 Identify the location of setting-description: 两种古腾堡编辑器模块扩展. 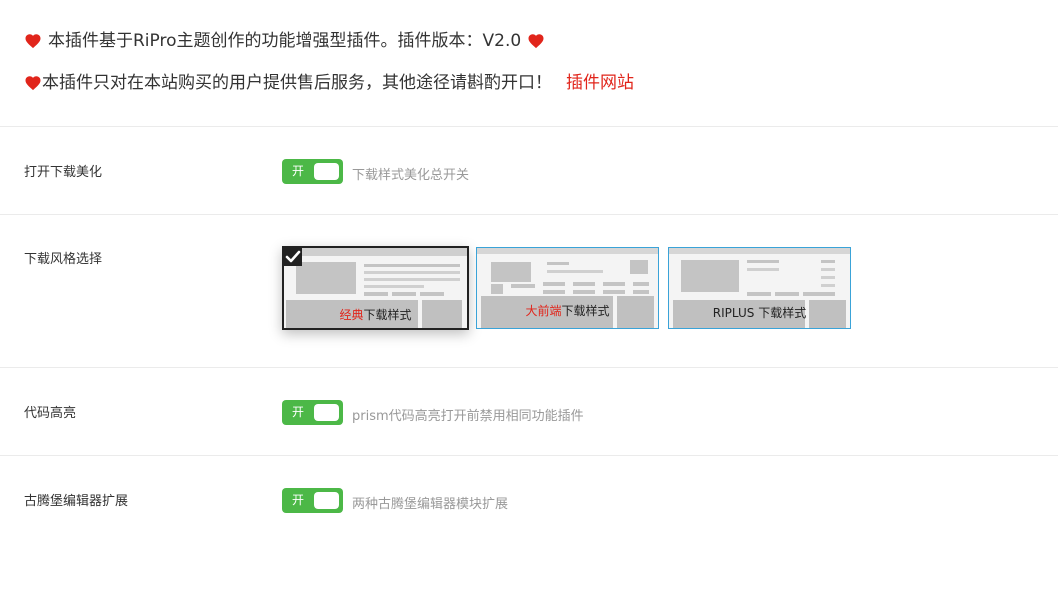
(430, 504).